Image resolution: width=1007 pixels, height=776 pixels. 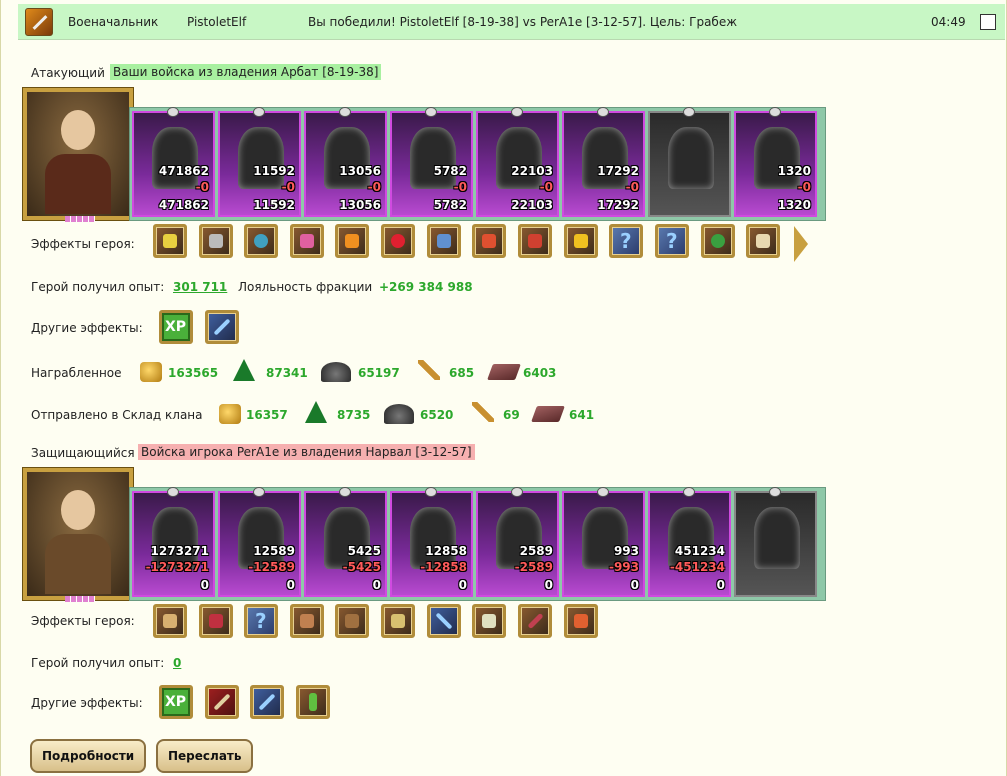 I want to click on orb-effect-icon, so click(x=261, y=241).